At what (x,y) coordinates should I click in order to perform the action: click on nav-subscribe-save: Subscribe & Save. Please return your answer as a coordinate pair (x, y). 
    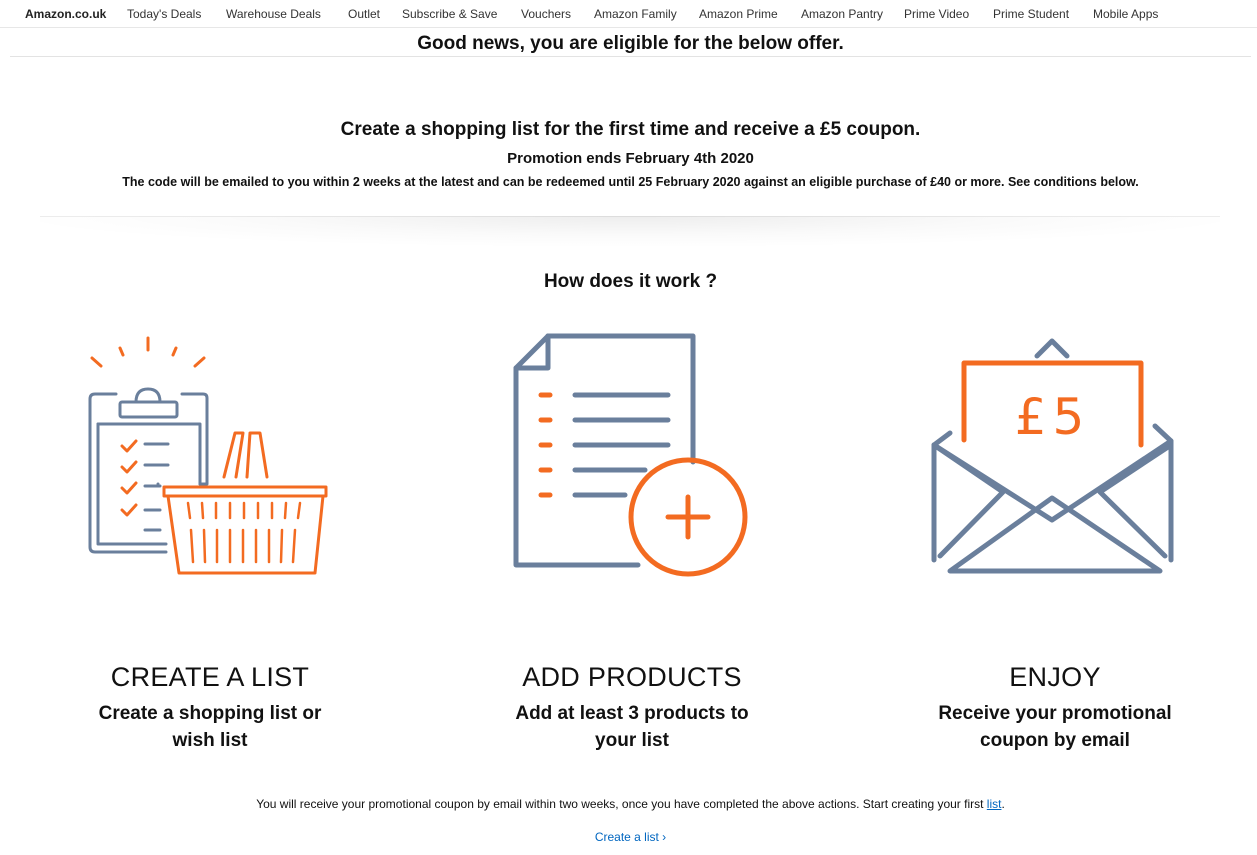
    Looking at the image, I should click on (449, 14).